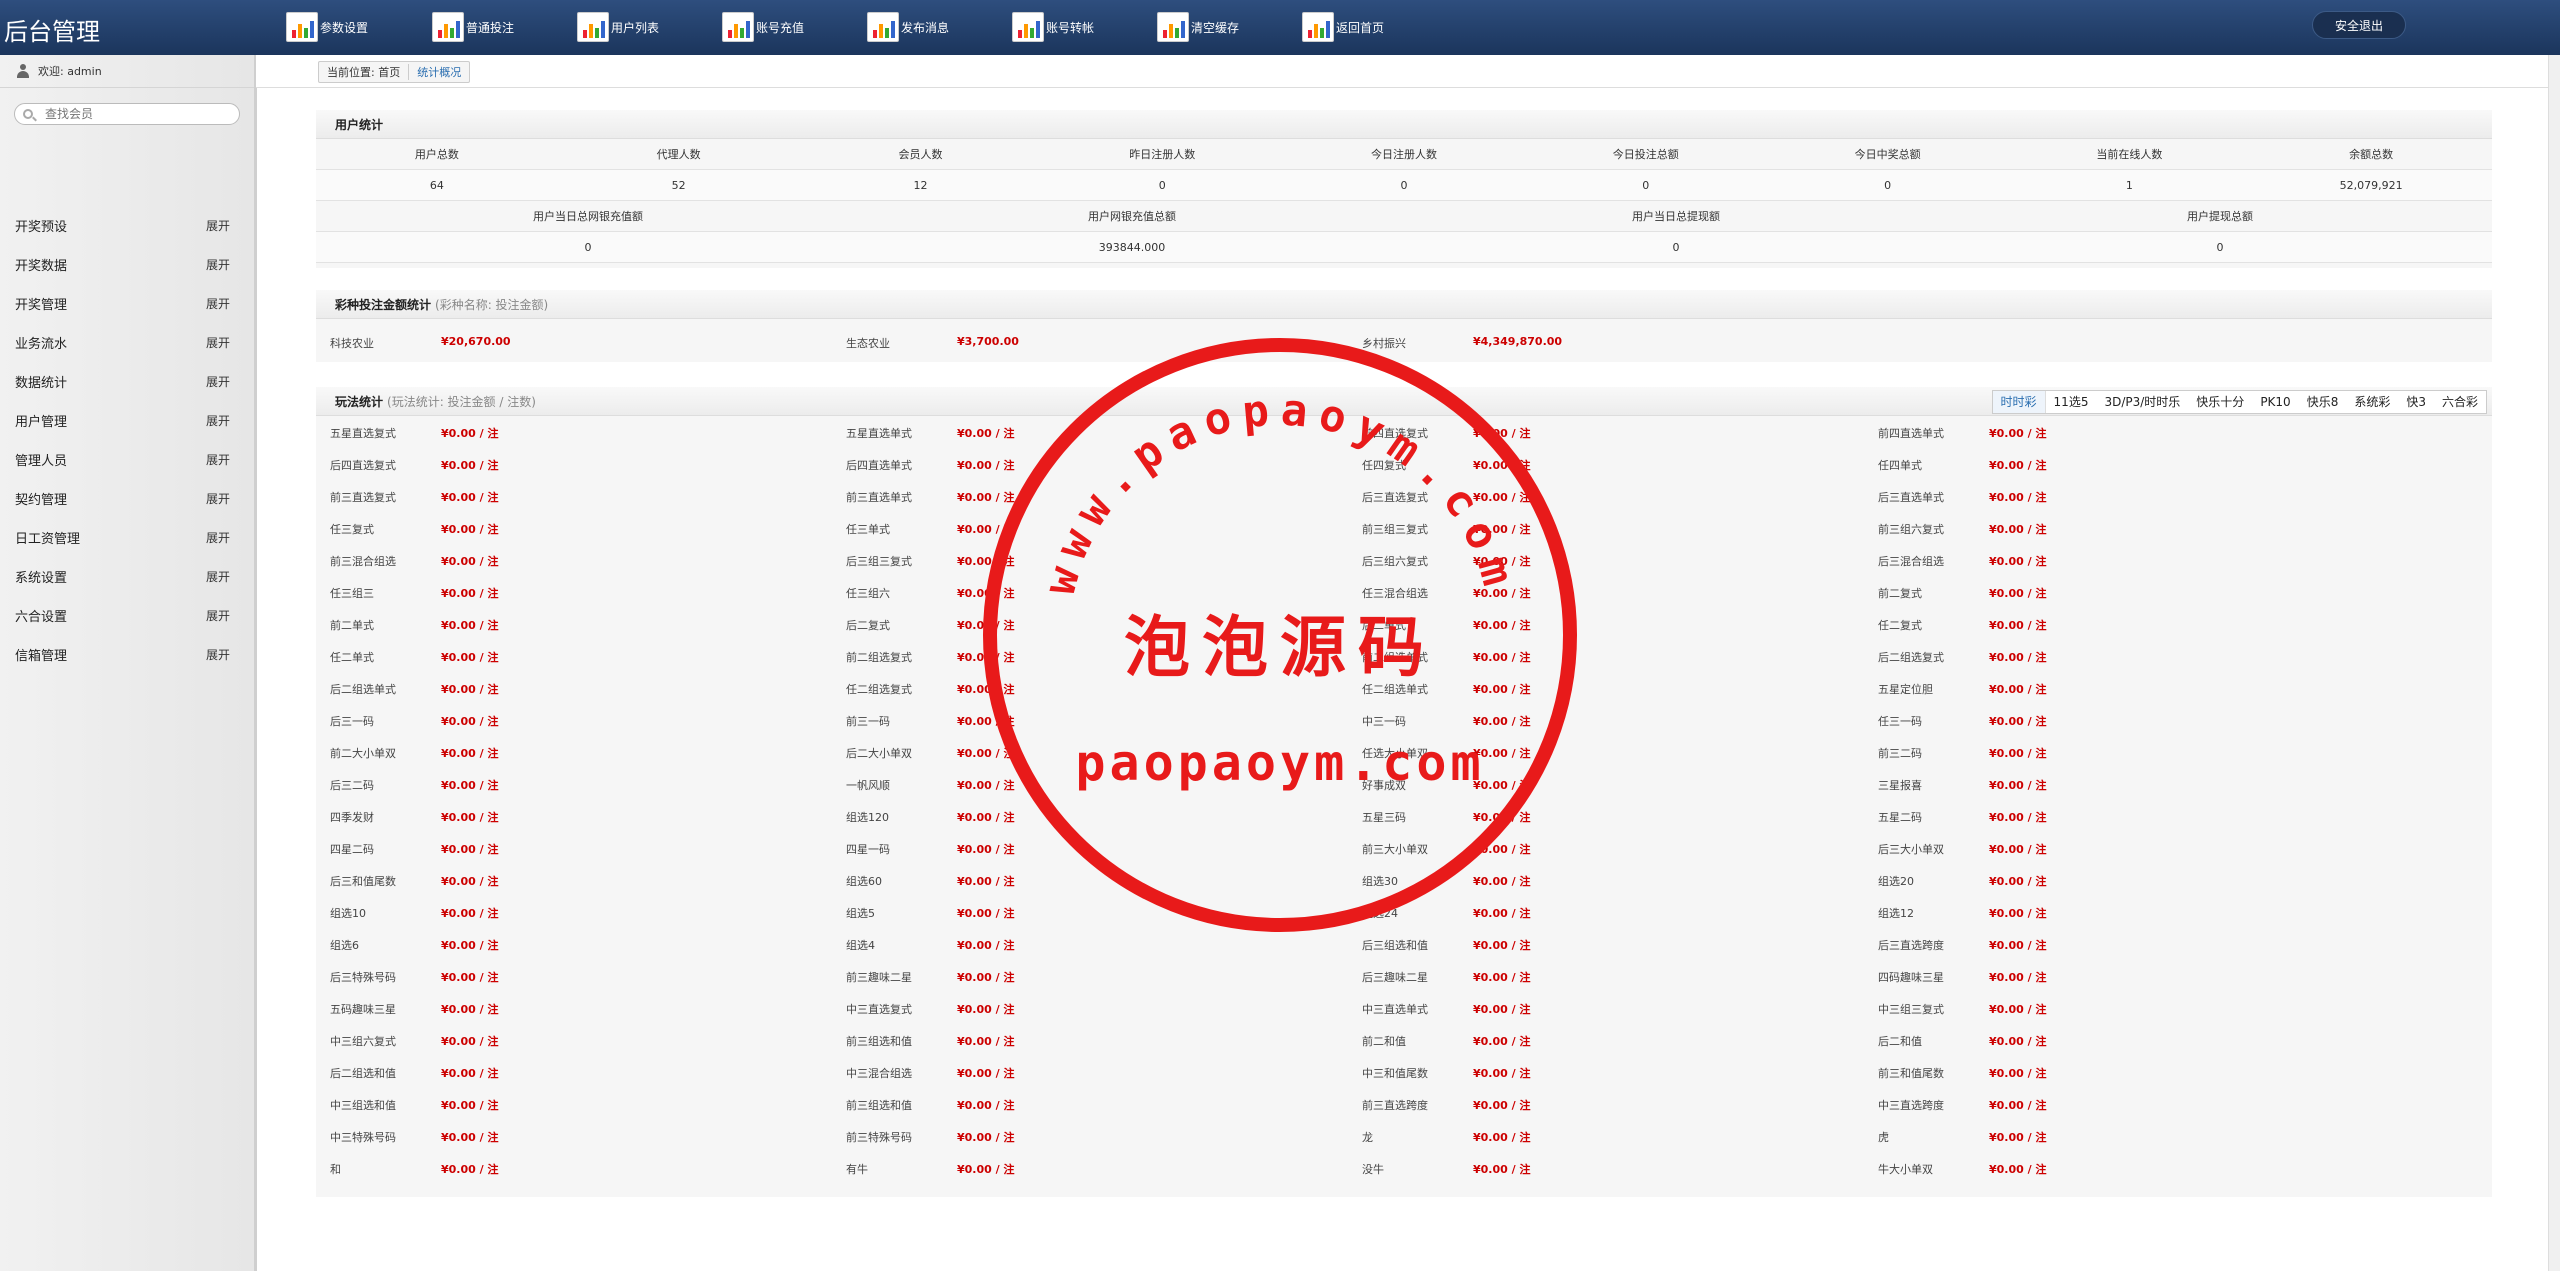  I want to click on play-name: 前四直选单式, so click(1911, 433).